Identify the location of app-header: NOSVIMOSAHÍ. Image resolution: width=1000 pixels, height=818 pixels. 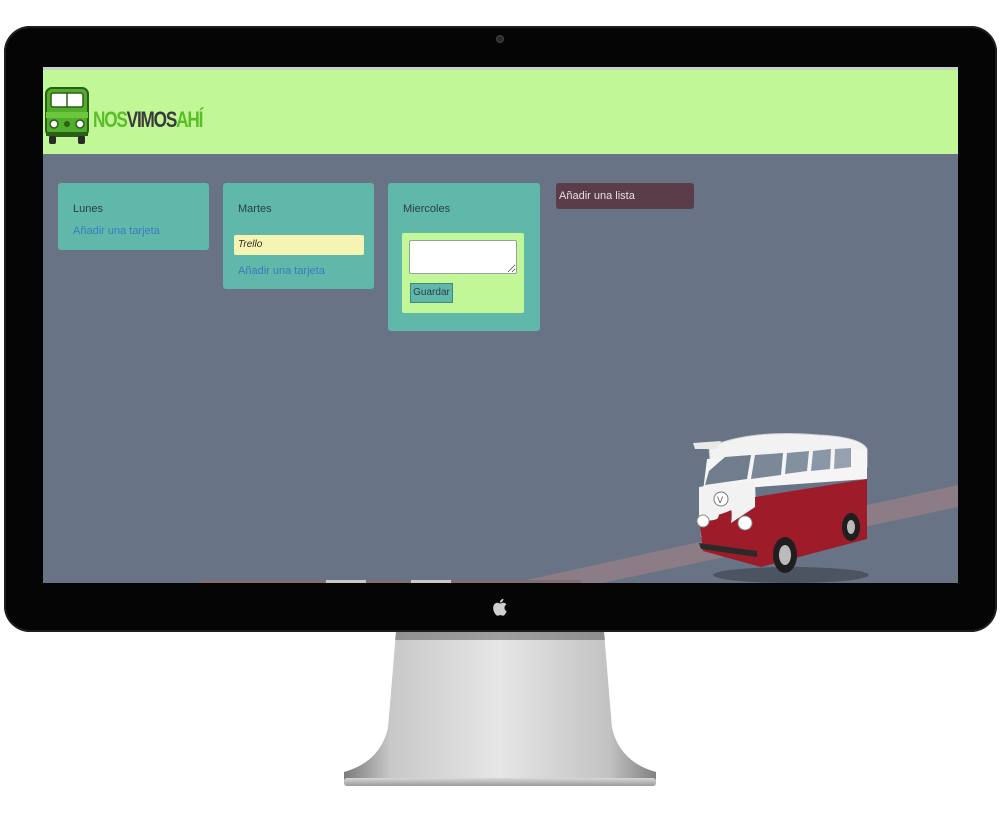
(500, 110).